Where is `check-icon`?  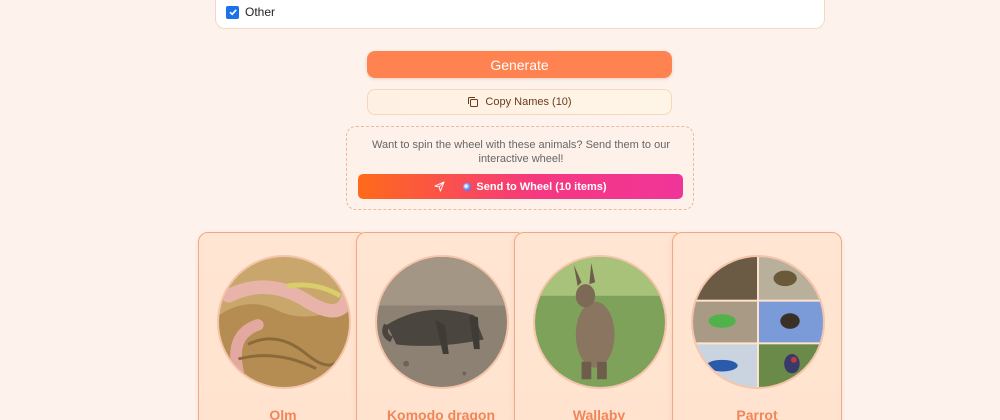 check-icon is located at coordinates (232, 12).